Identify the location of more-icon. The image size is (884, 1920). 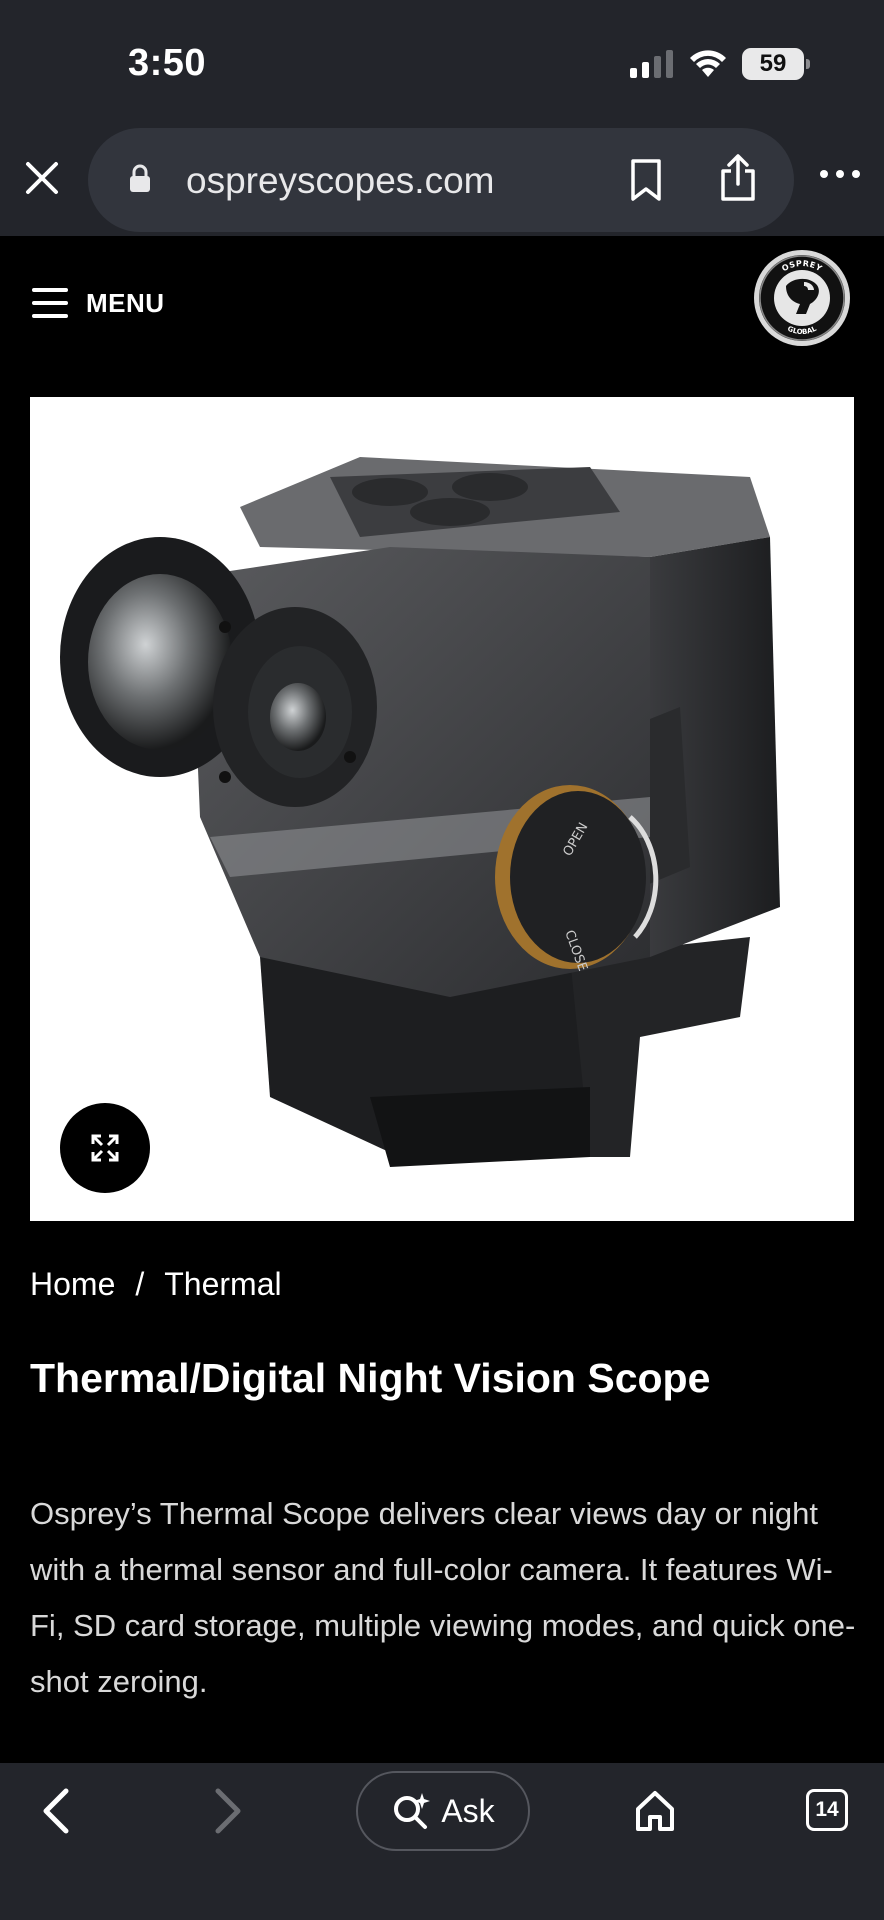
(840, 174).